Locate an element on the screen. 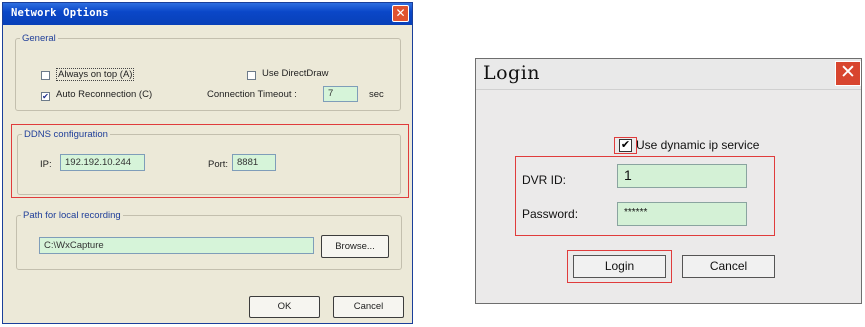 The width and height of the screenshot is (865, 327). connection-timeout-input: 7 is located at coordinates (340, 94).